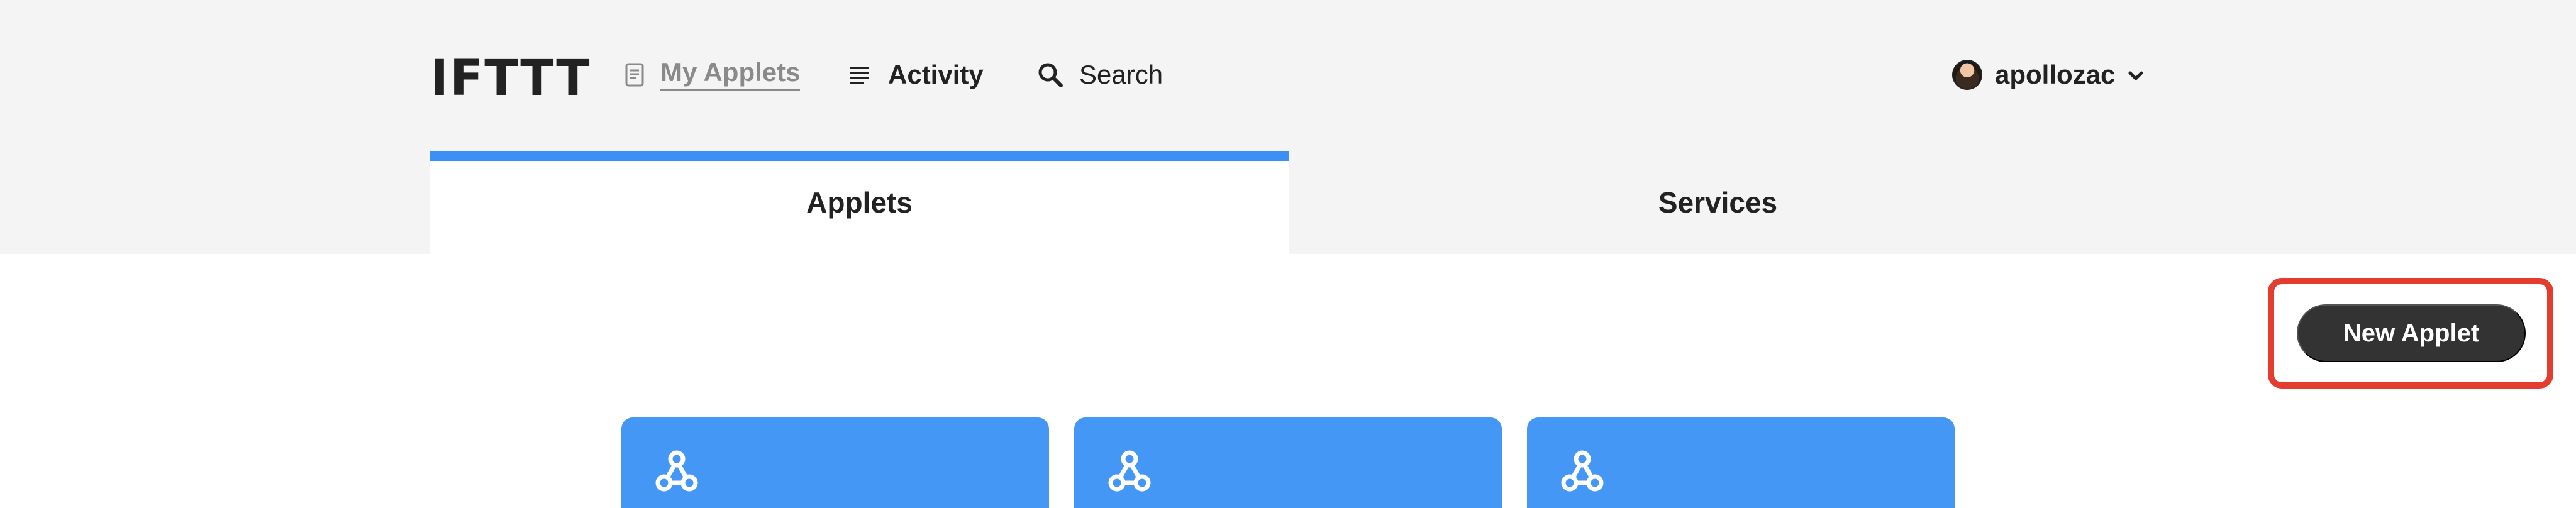  I want to click on username: apollozac, so click(2055, 74).